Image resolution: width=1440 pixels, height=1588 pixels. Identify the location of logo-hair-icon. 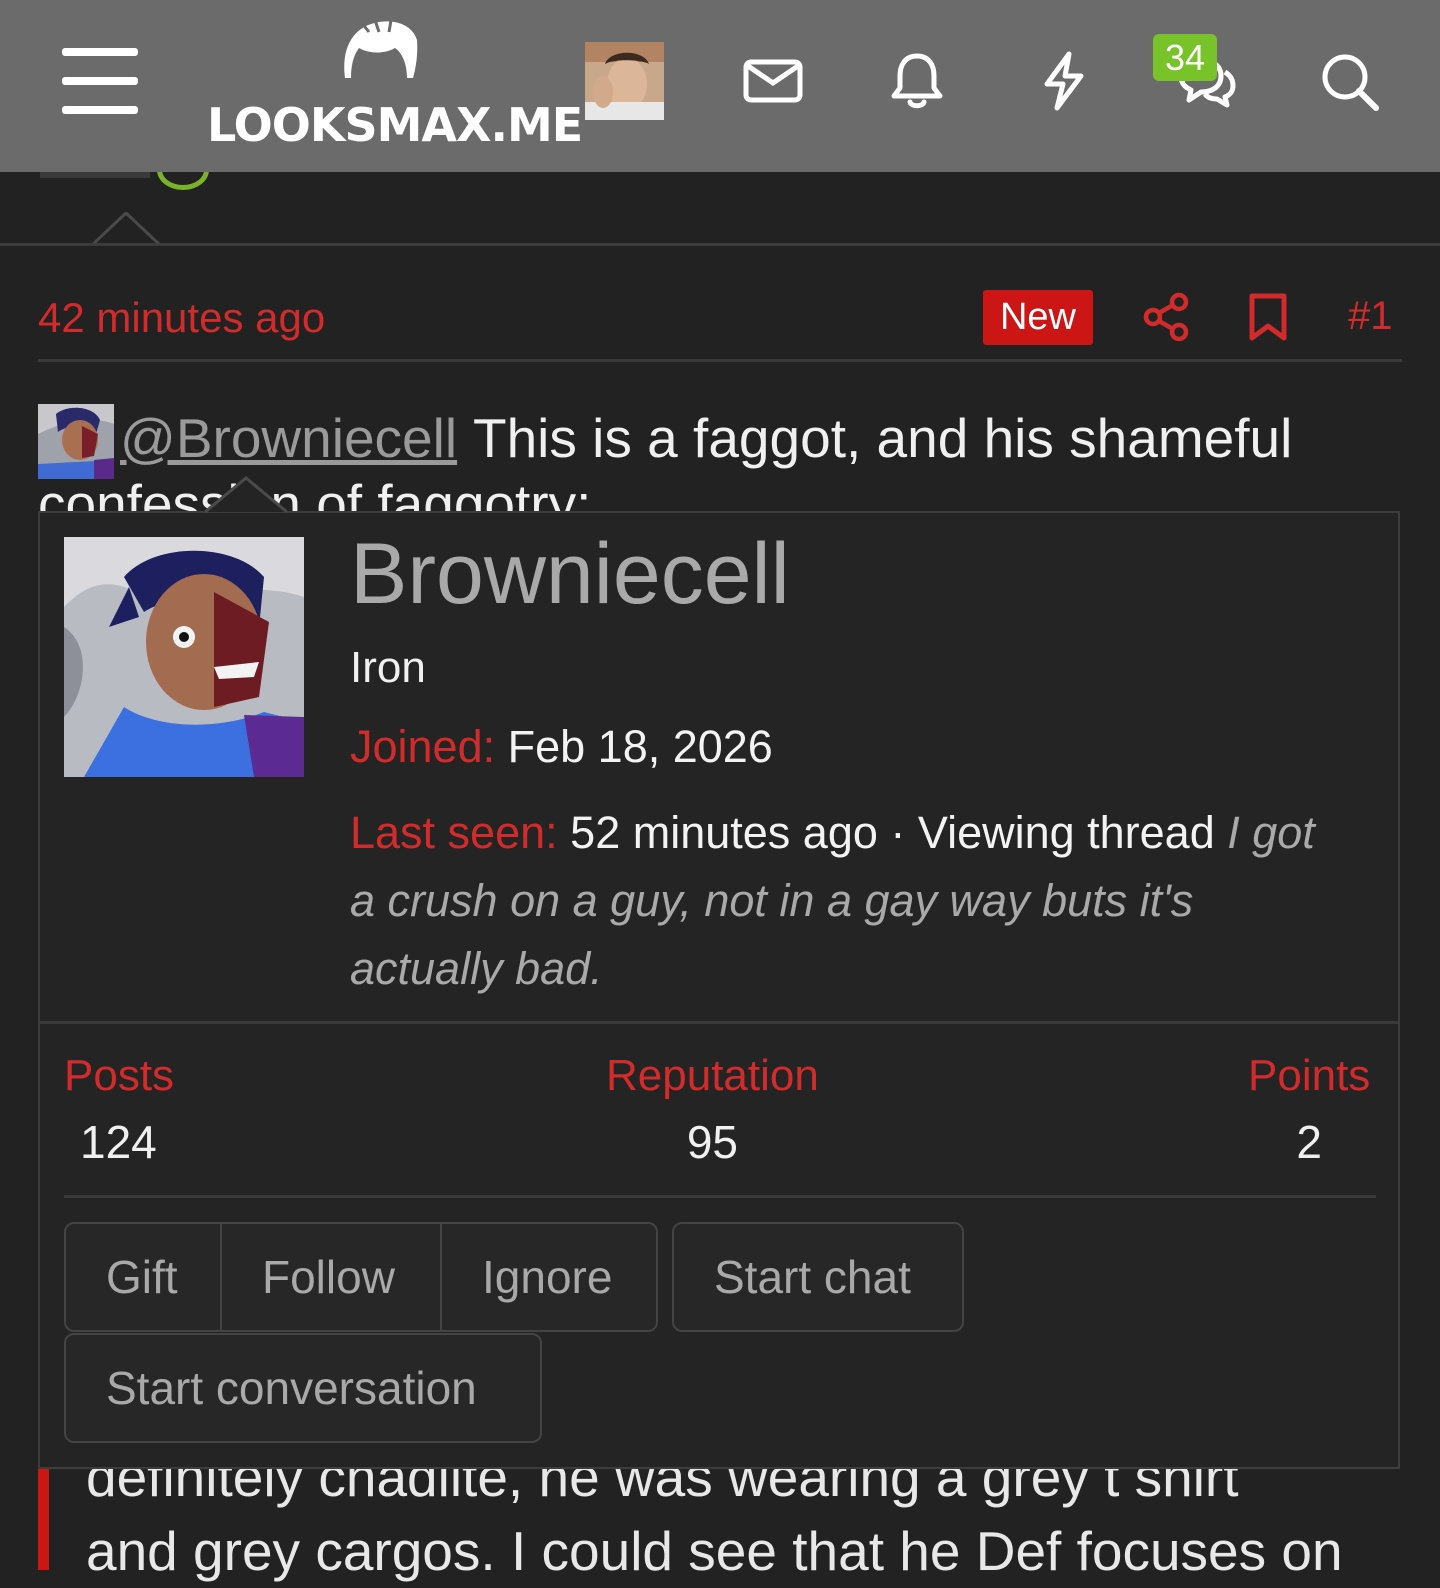
(381, 48).